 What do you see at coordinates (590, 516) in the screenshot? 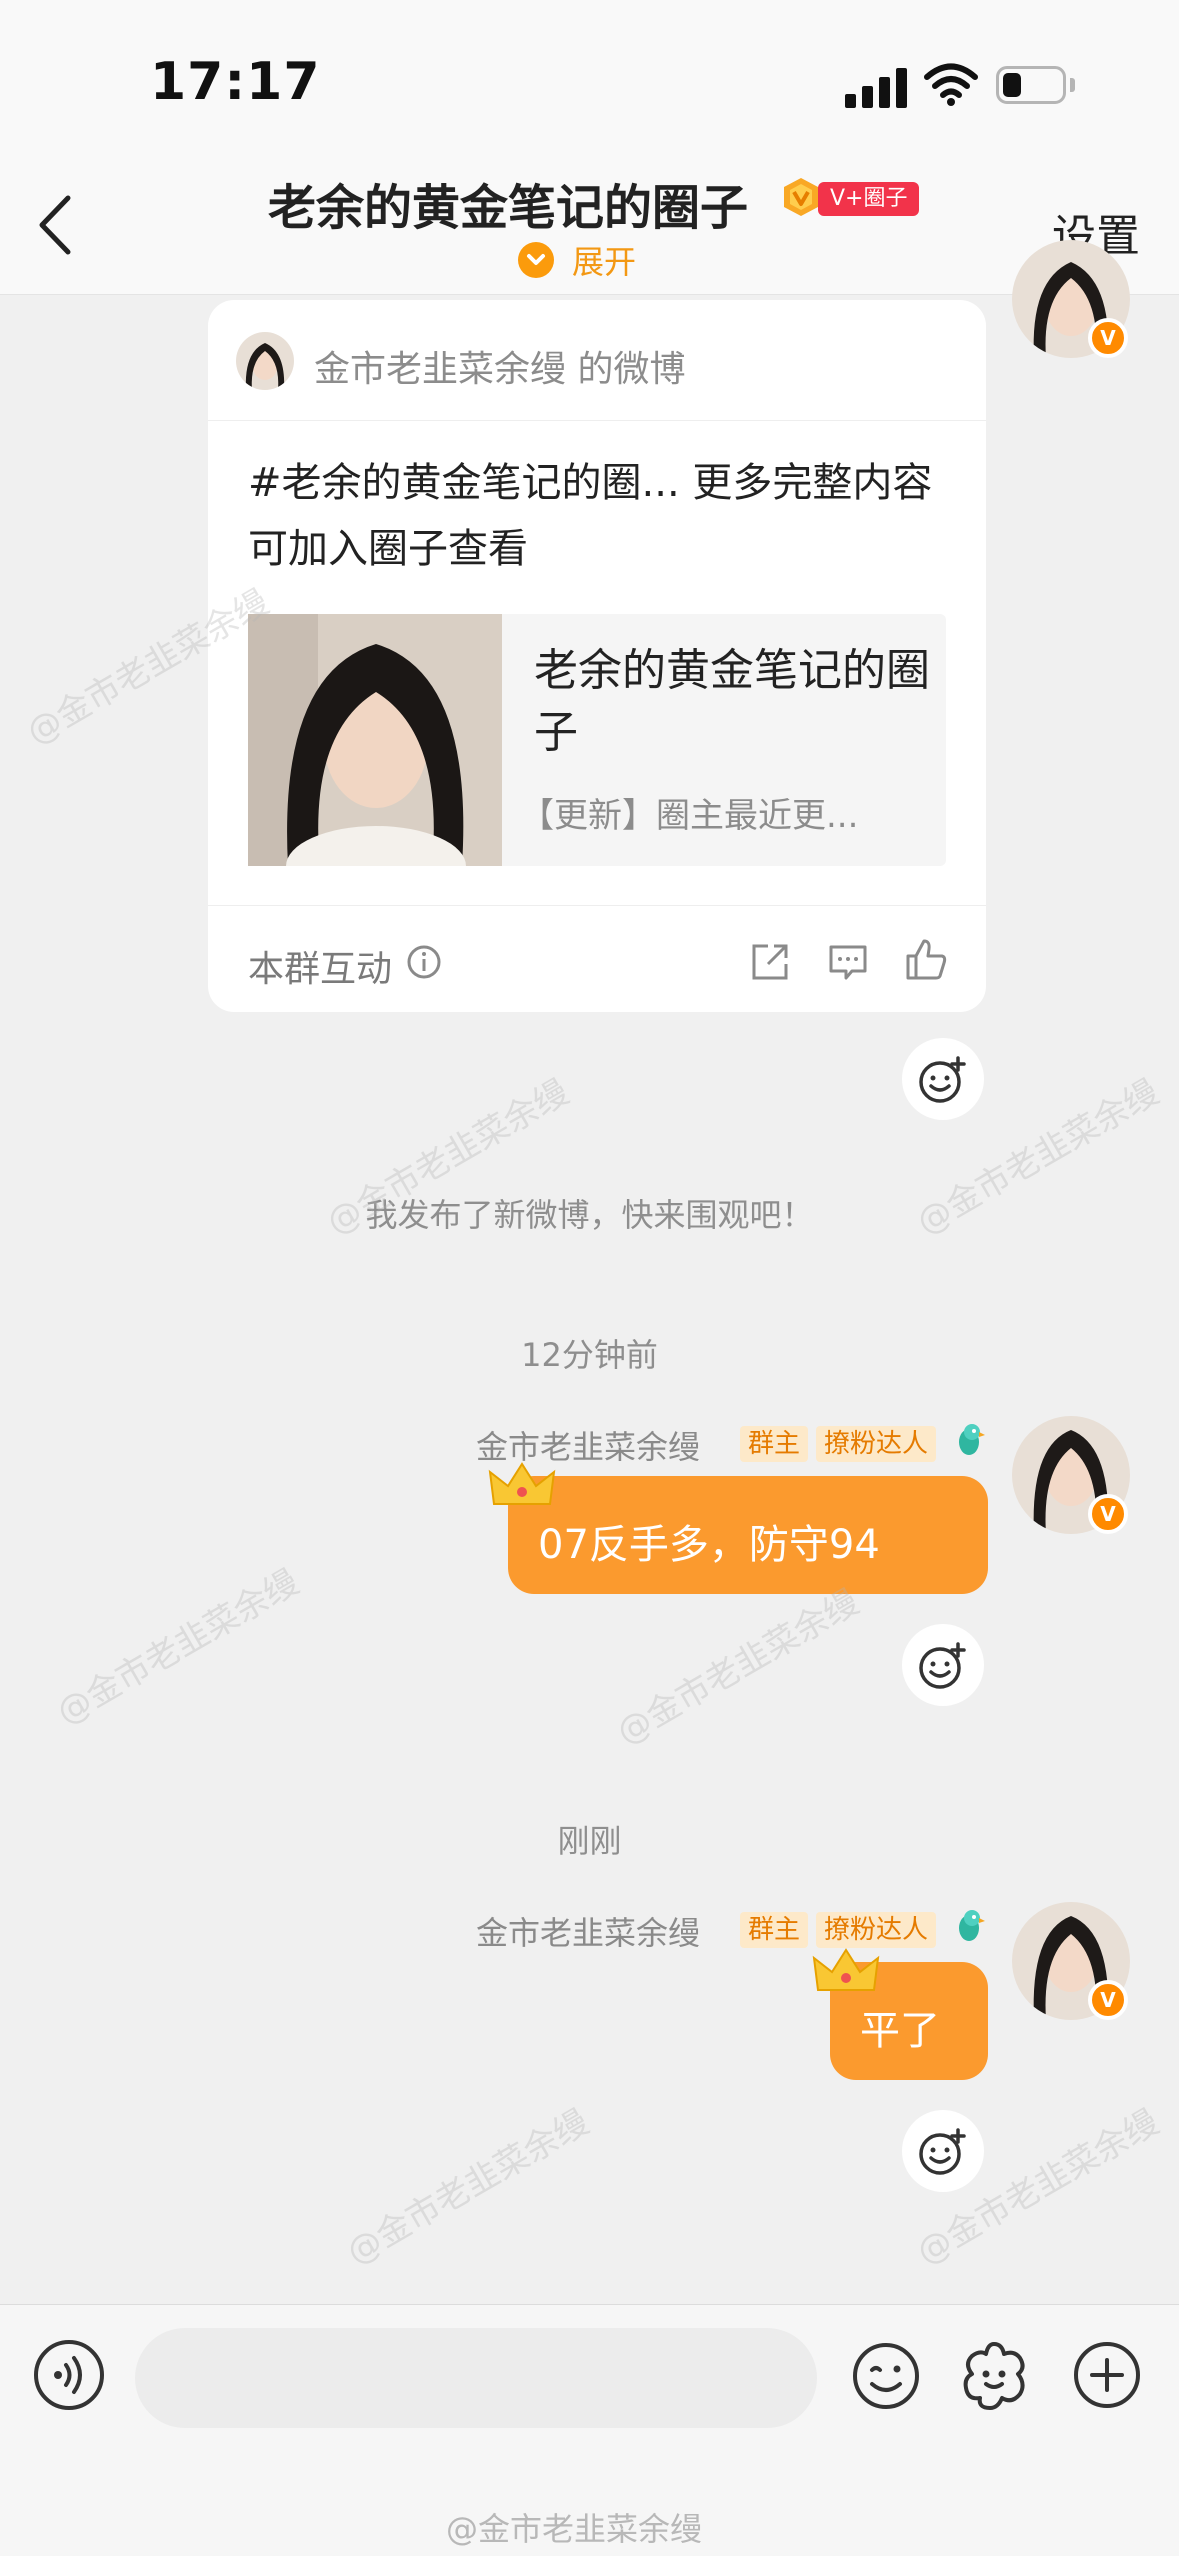
I see `card-text: #老余的黄金笔记的圈... 更多完整内容可加入圈子查看` at bounding box center [590, 516].